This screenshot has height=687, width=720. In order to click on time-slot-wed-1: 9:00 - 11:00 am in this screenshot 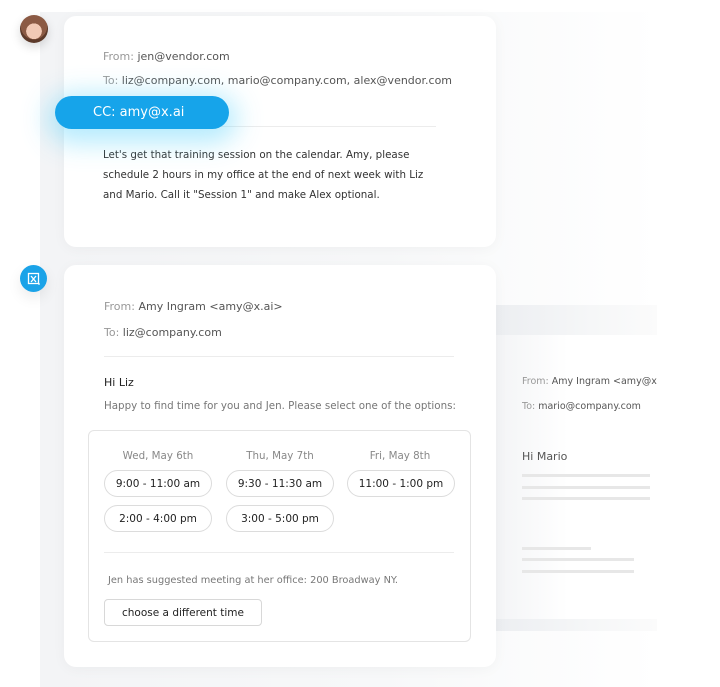, I will do `click(158, 483)`.